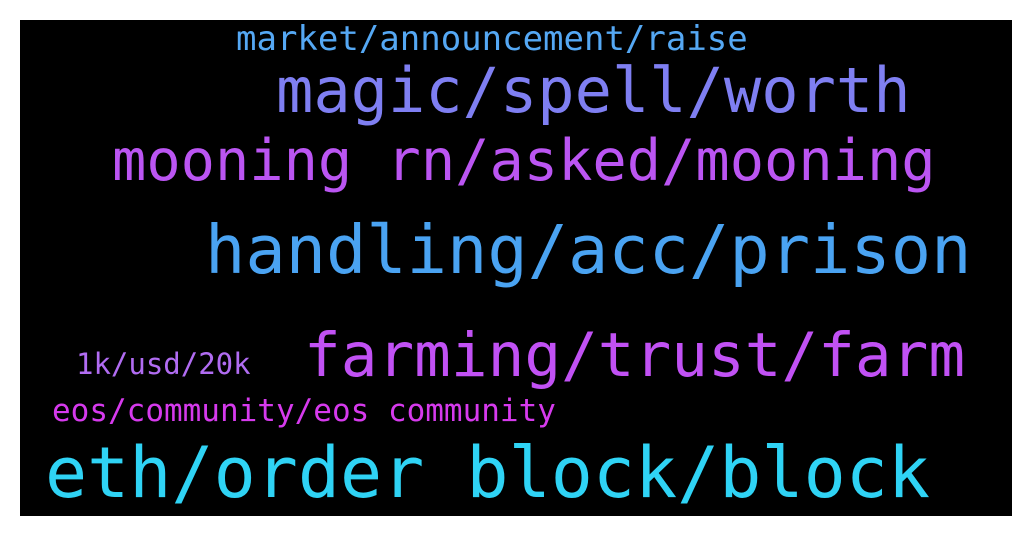 This screenshot has width=1031, height=536. I want to click on word-handling-acc-prison: handling/acc/prison, so click(588, 250).